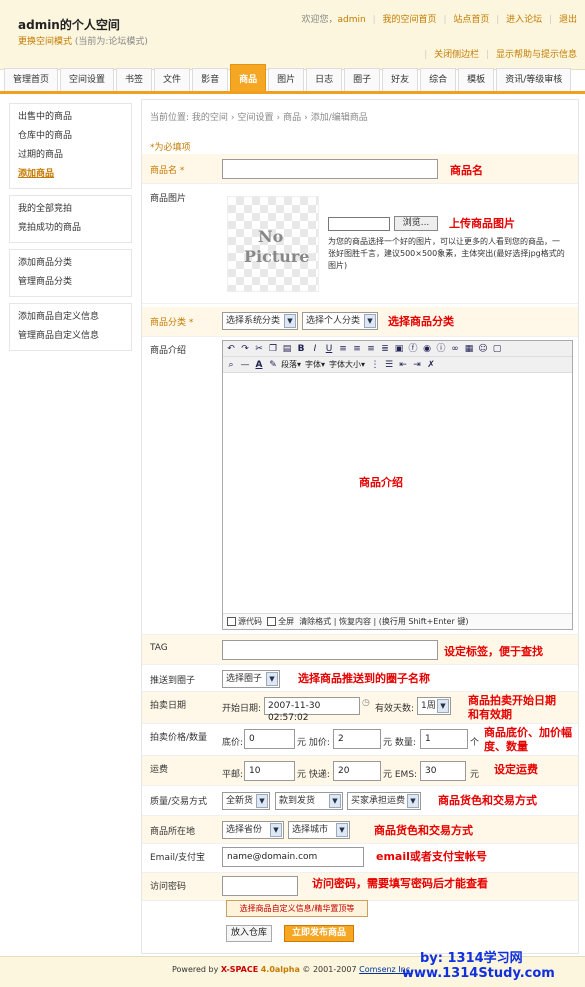 This screenshot has width=585, height=987. Describe the element at coordinates (293, 857) in the screenshot. I see `email-input: name@domain.com` at that location.